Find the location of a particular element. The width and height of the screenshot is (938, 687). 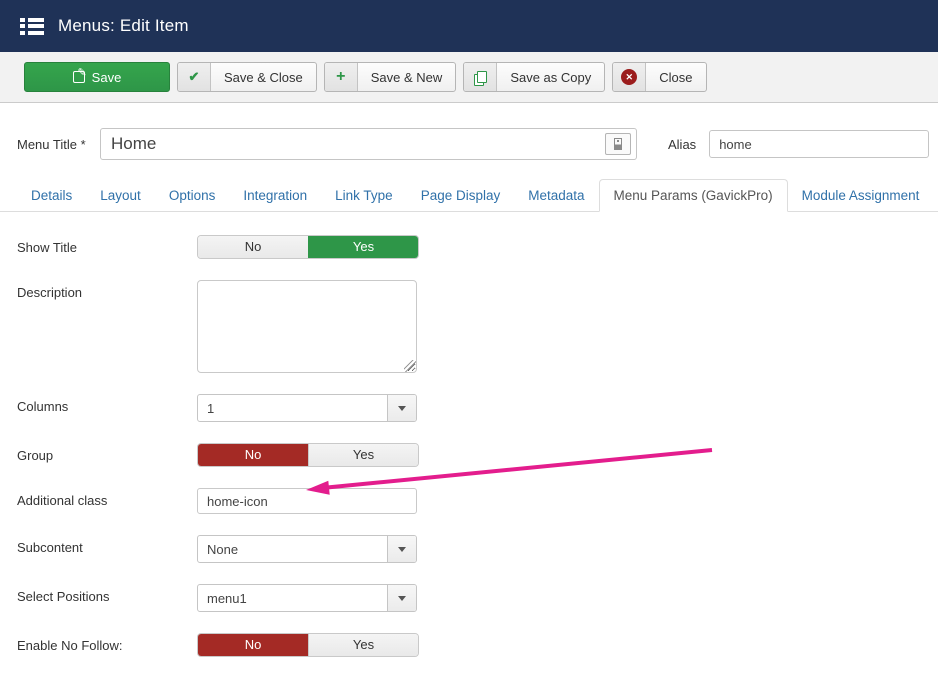

columns-select: 1 is located at coordinates (307, 408).